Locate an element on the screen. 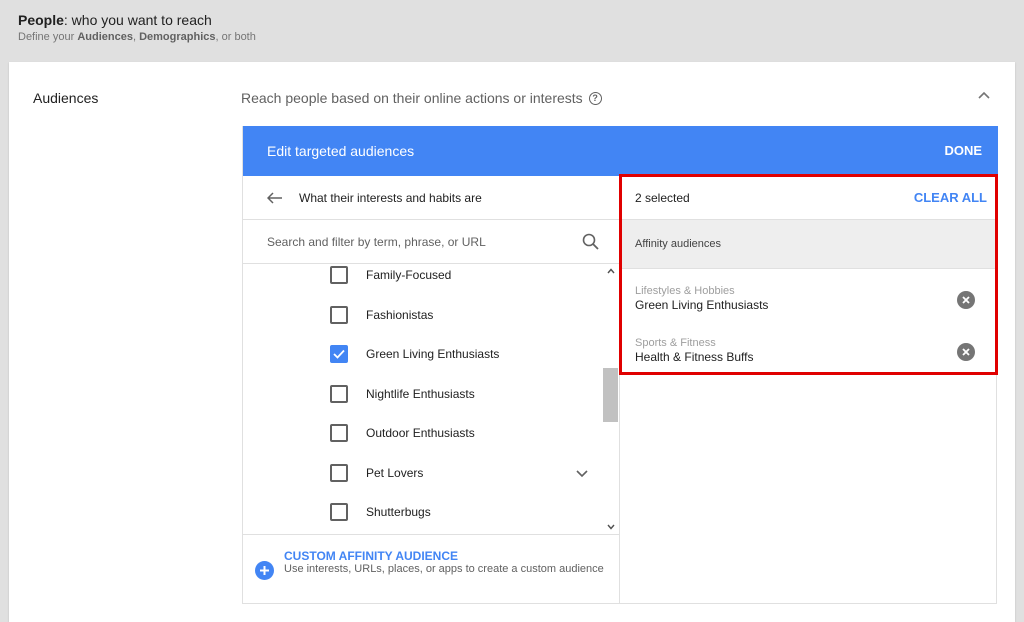 The height and width of the screenshot is (622, 1024). help-circle-icon: ? is located at coordinates (595, 98).